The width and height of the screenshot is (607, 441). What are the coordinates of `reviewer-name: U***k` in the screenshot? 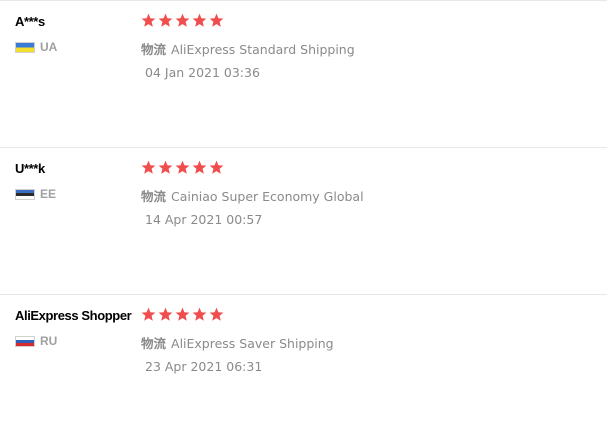 It's located at (30, 168).